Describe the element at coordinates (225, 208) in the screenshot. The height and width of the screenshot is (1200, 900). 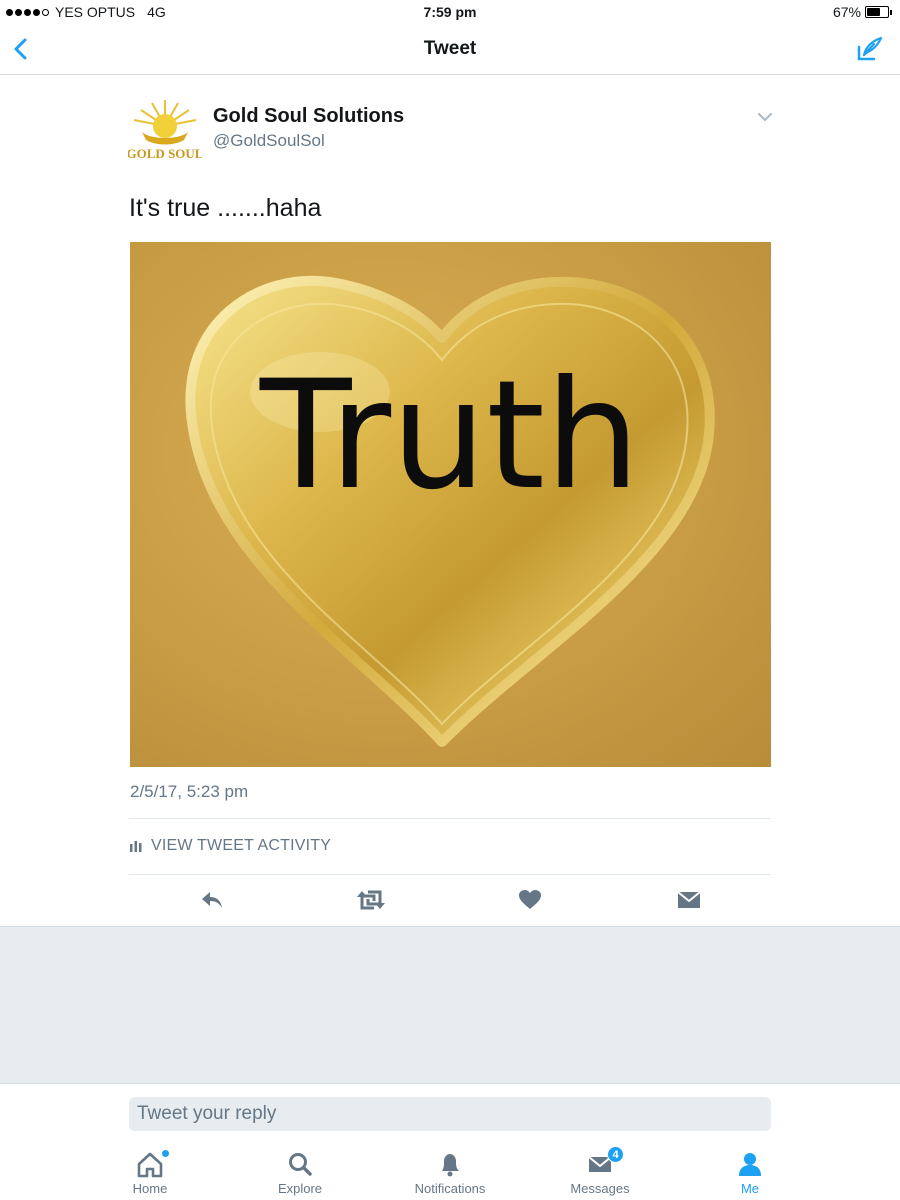
I see `tweet-text: It's true .......haha` at that location.